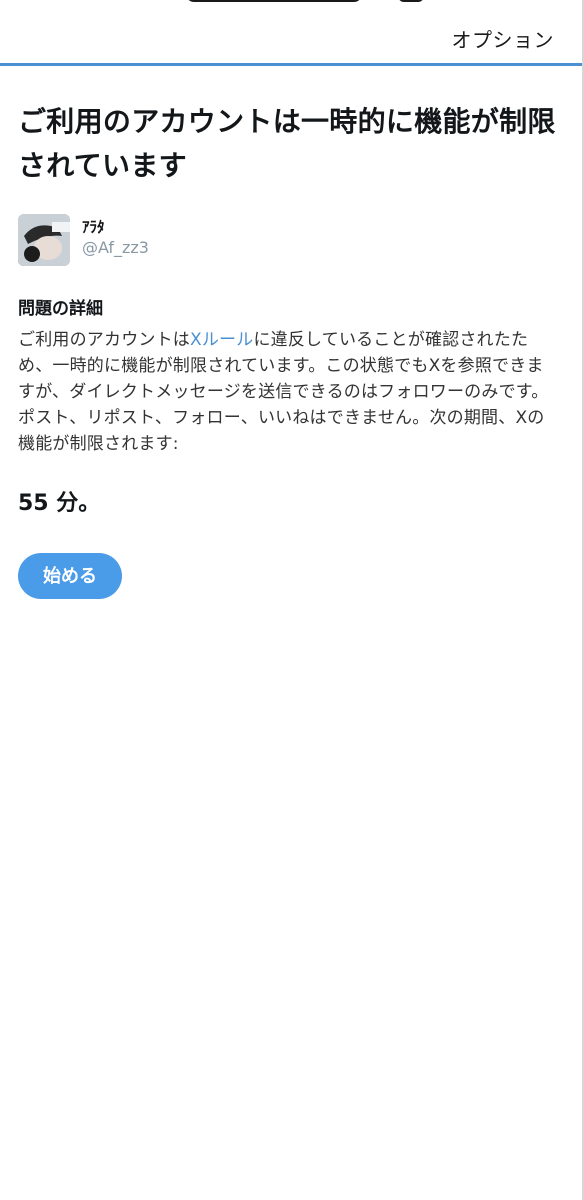 This screenshot has height=1200, width=584. I want to click on details-heading: 問題の詳細, so click(60, 309).